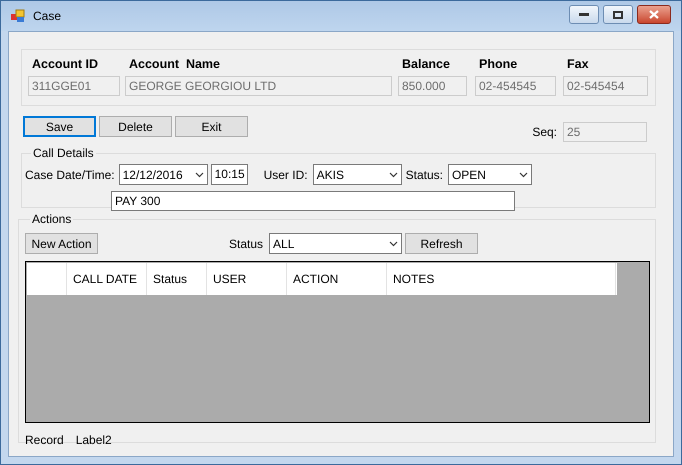 This screenshot has height=465, width=682. What do you see at coordinates (544, 132) in the screenshot?
I see `seq-label: Seq:` at bounding box center [544, 132].